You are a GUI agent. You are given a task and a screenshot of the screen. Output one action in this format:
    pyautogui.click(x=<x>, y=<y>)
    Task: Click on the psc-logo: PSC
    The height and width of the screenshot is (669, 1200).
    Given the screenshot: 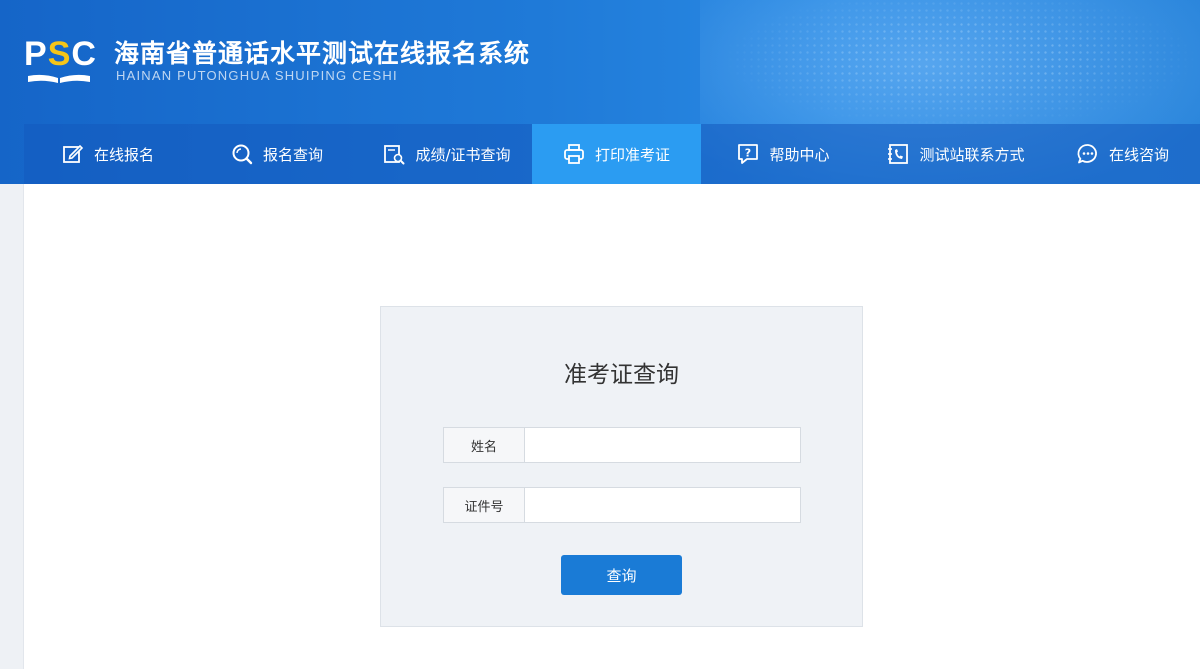 What is the action you would take?
    pyautogui.click(x=60, y=60)
    